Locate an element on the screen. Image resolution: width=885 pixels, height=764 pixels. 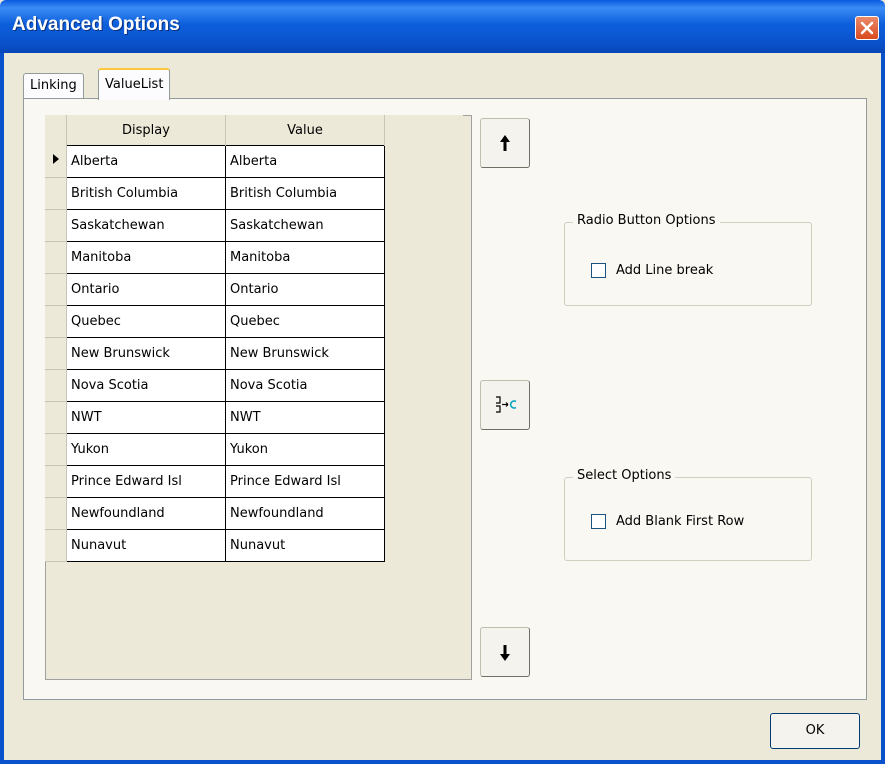
window-border-bottom is located at coordinates (442, 762).